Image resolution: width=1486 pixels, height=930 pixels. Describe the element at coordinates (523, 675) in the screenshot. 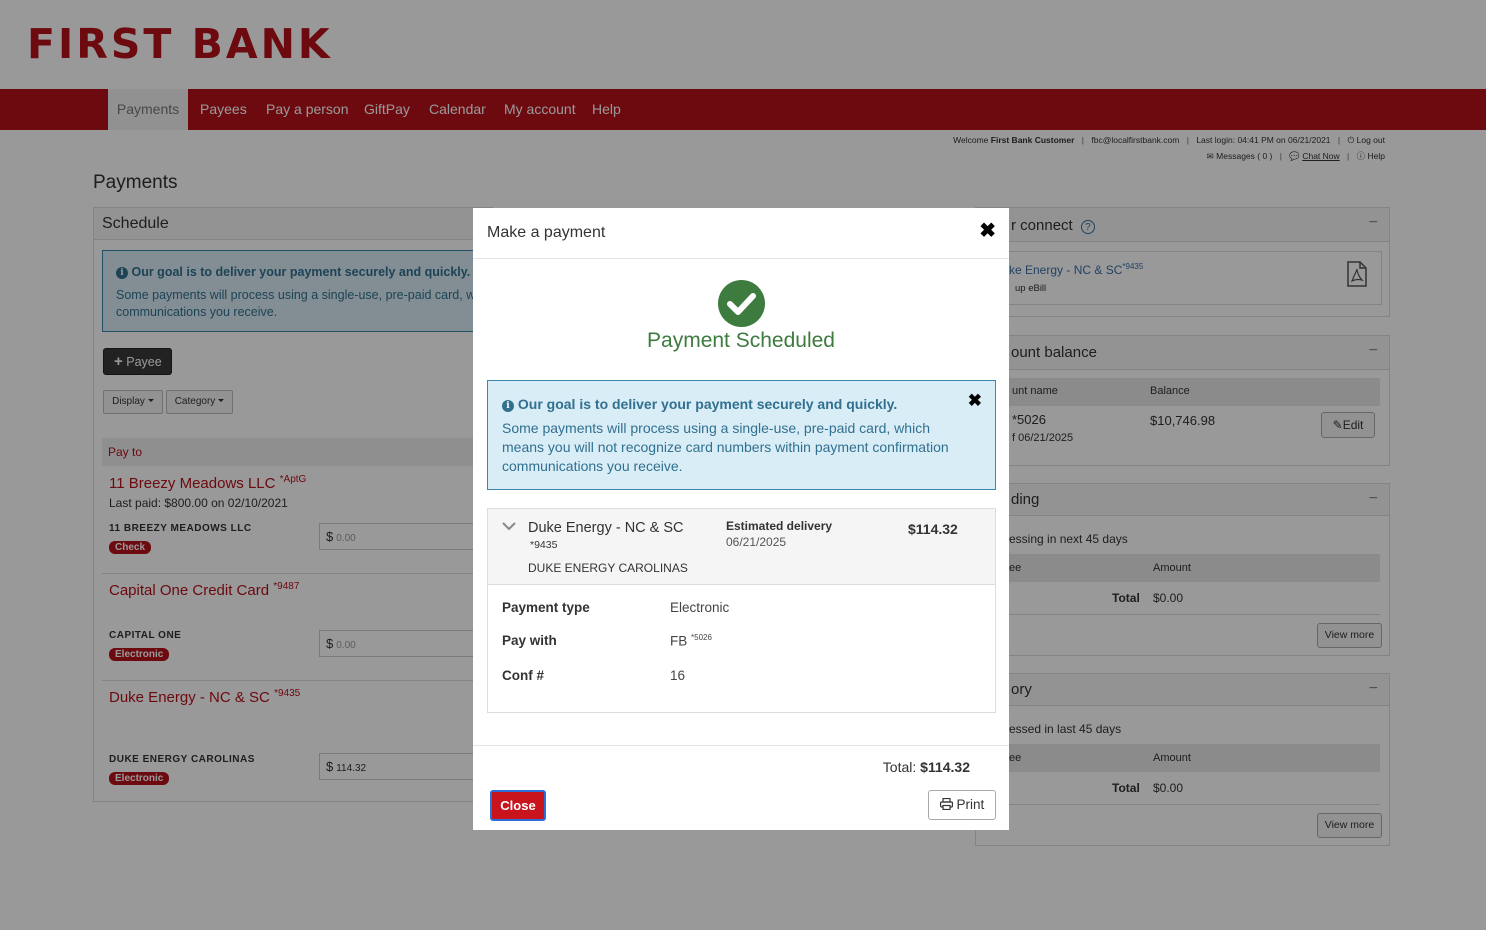

I see `conf-label: Conf #` at that location.